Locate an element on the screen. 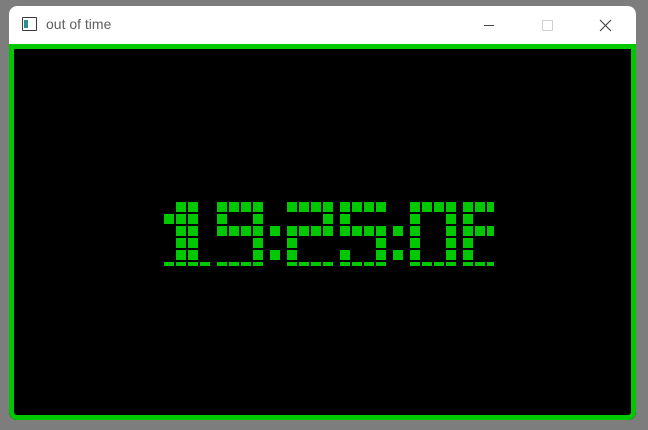  title-bar: out of time is located at coordinates (322, 25).